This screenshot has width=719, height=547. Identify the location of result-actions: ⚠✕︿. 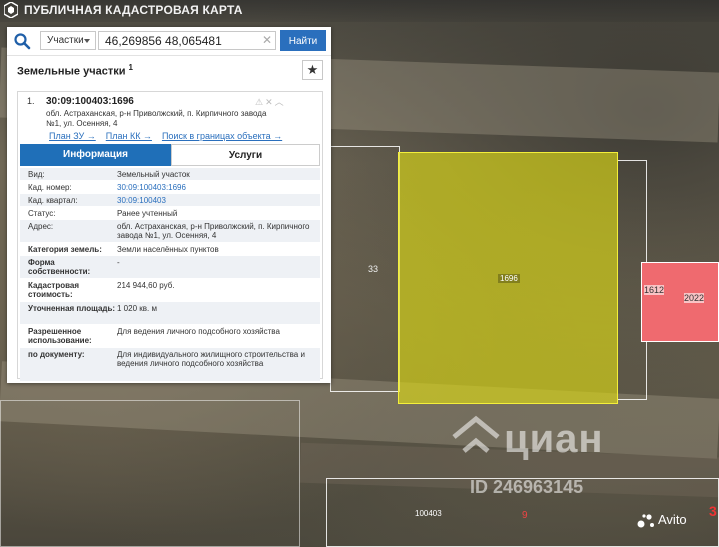
(270, 101).